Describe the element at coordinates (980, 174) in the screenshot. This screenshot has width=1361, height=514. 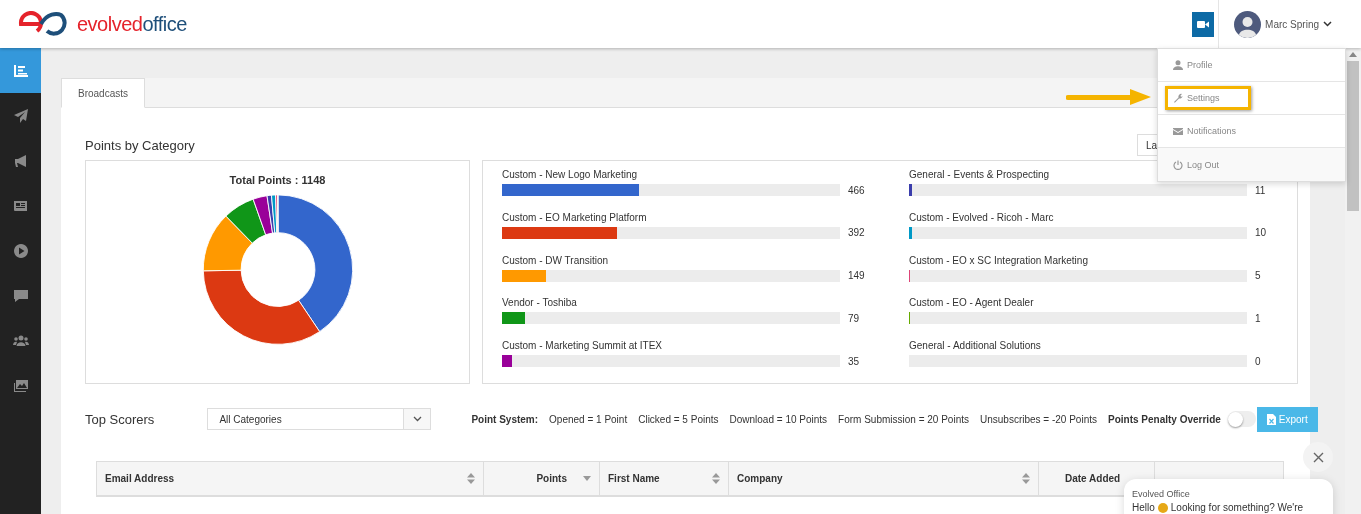
I see `category-label: General - Events & Prospecting` at that location.